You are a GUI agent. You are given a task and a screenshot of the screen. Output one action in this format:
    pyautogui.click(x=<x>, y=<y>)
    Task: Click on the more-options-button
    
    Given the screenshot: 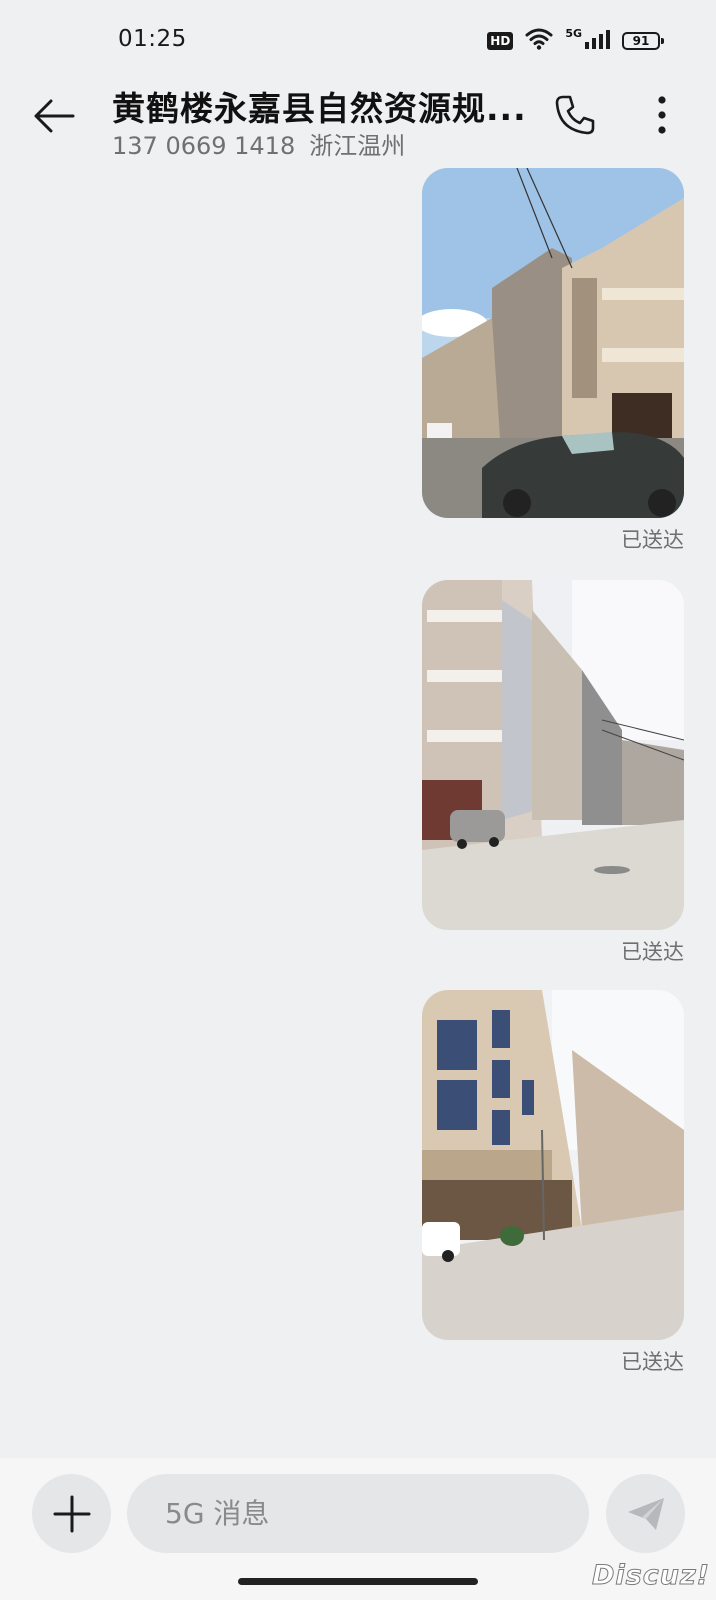 What is the action you would take?
    pyautogui.click(x=662, y=115)
    